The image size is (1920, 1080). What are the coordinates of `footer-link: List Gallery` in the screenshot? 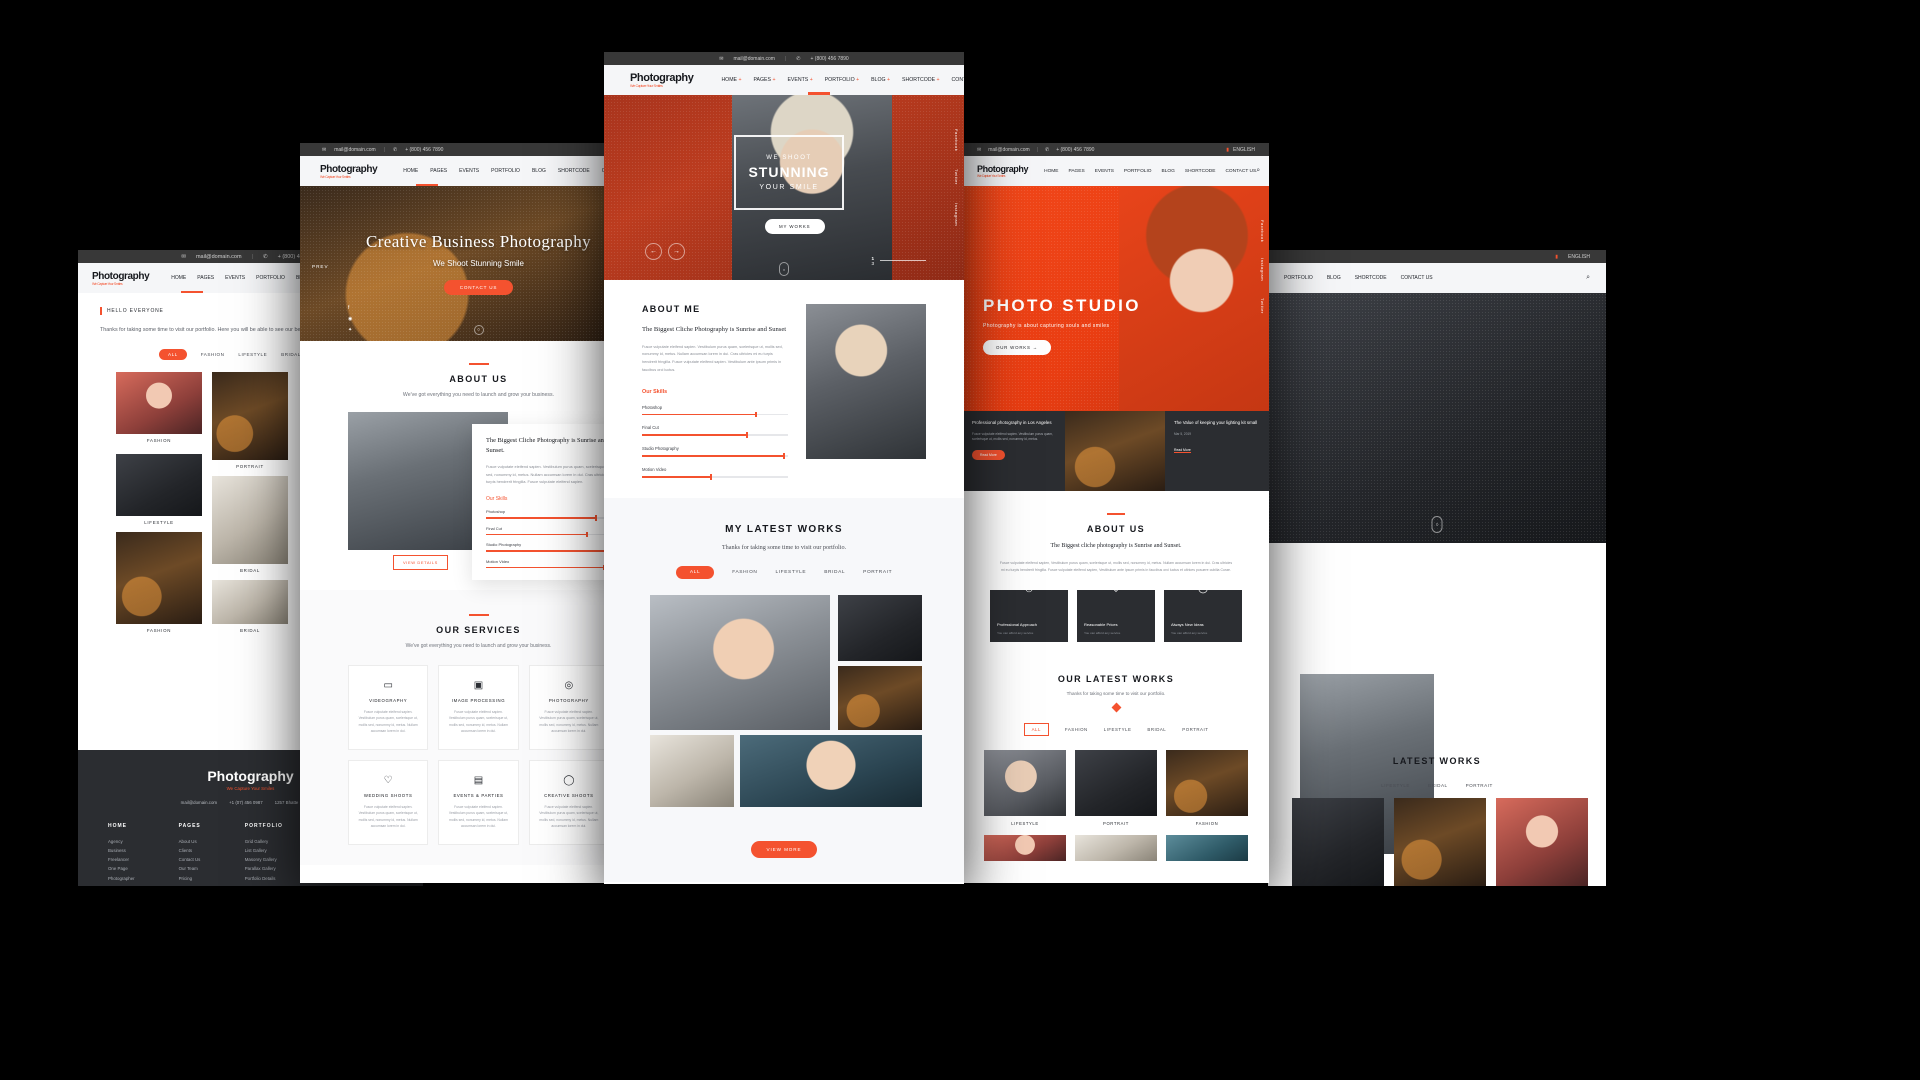 It's located at (264, 850).